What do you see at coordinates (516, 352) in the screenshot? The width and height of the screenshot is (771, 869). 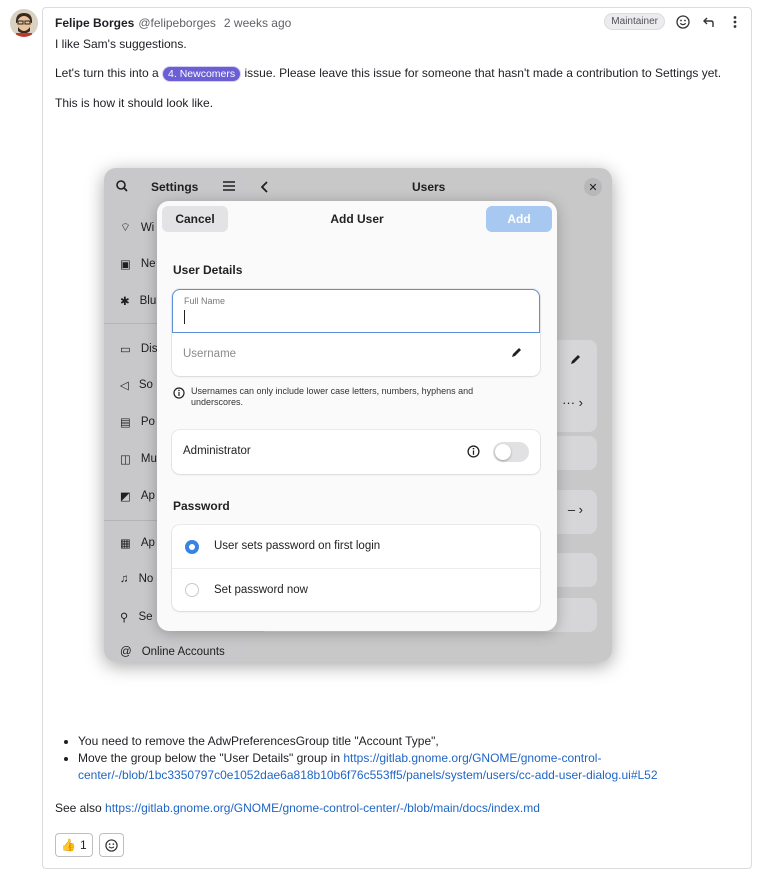 I see `edit-pencil-icon` at bounding box center [516, 352].